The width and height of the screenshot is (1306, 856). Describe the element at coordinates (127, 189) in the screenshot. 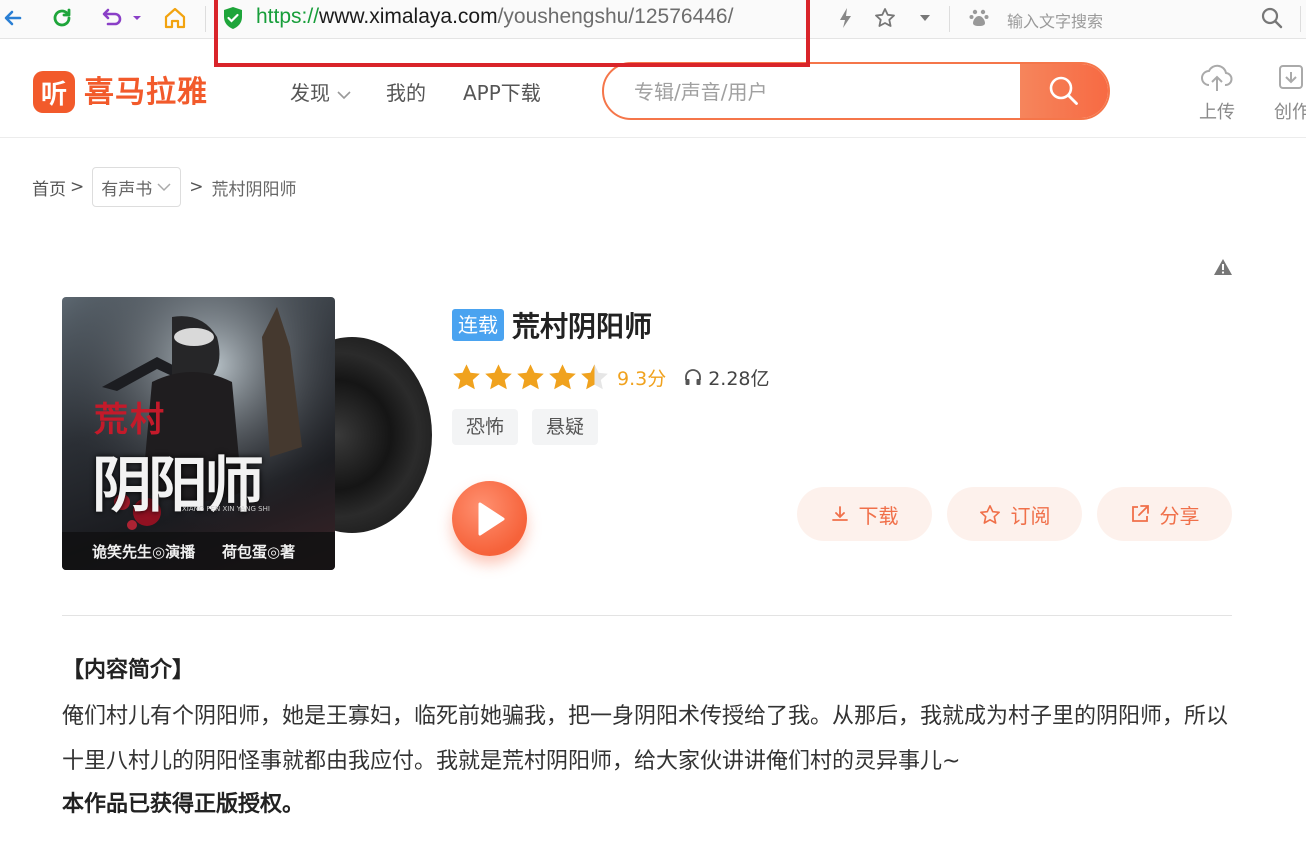

I see `breadcrumb-category: 有声书` at that location.